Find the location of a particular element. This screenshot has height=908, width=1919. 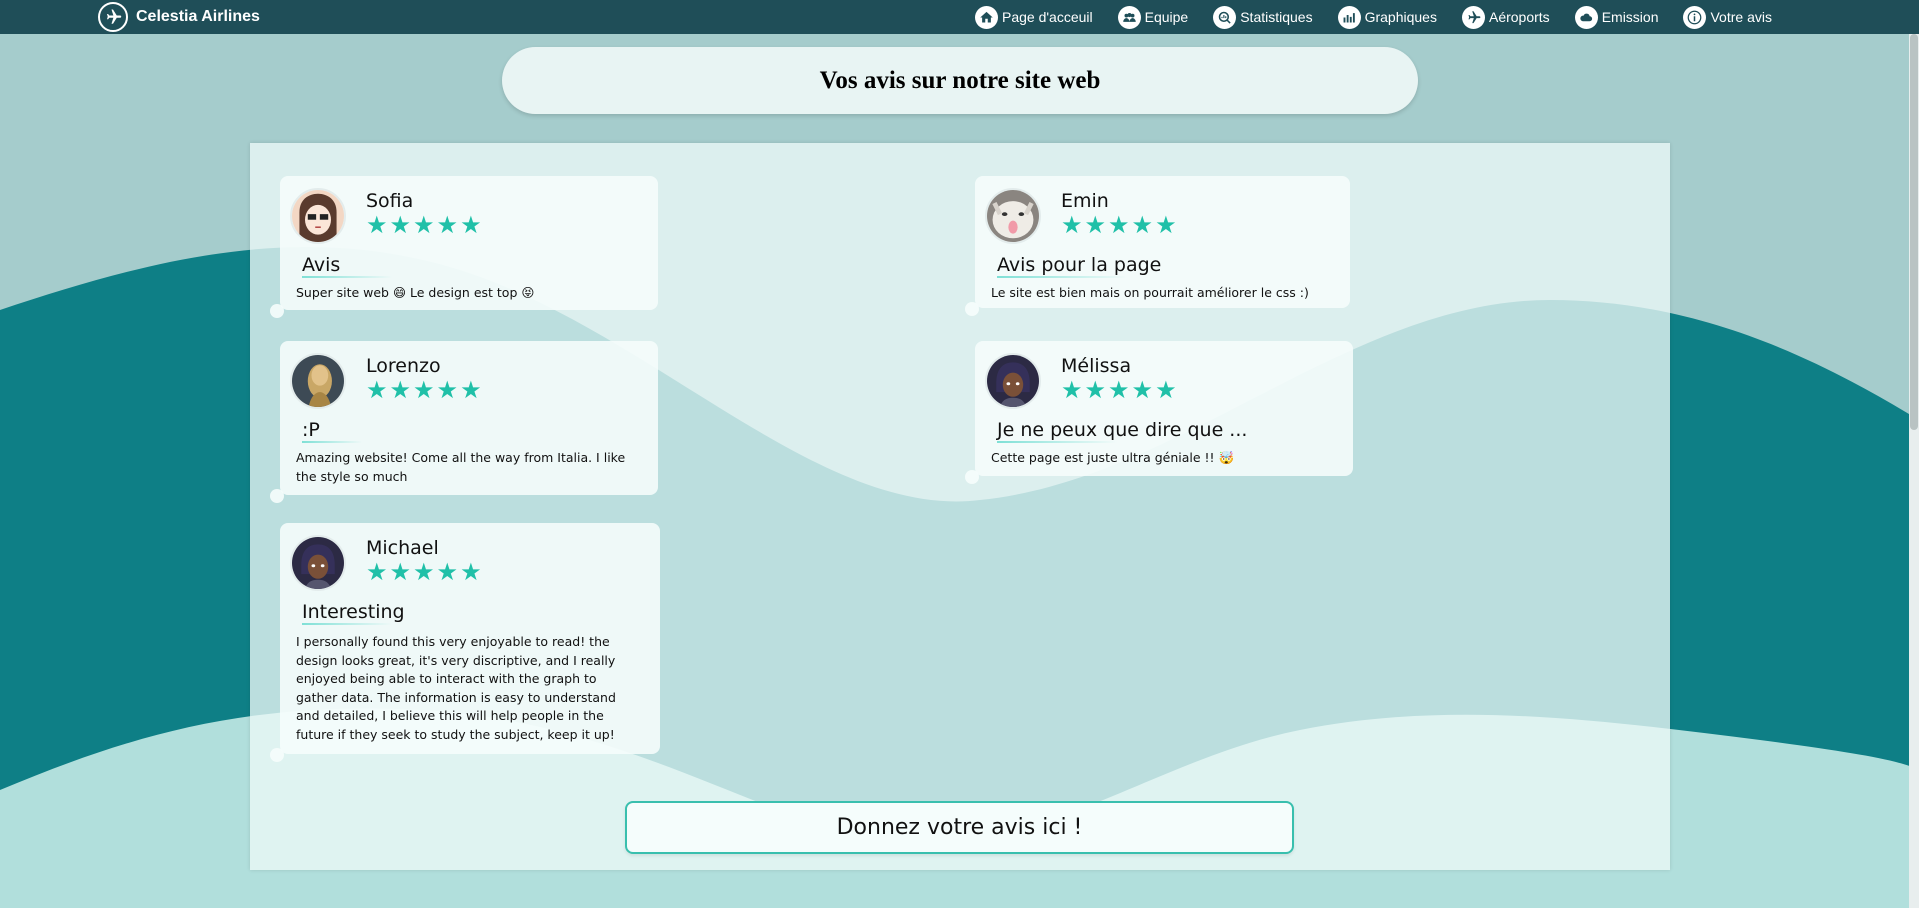

stats-icon is located at coordinates (1225, 17).